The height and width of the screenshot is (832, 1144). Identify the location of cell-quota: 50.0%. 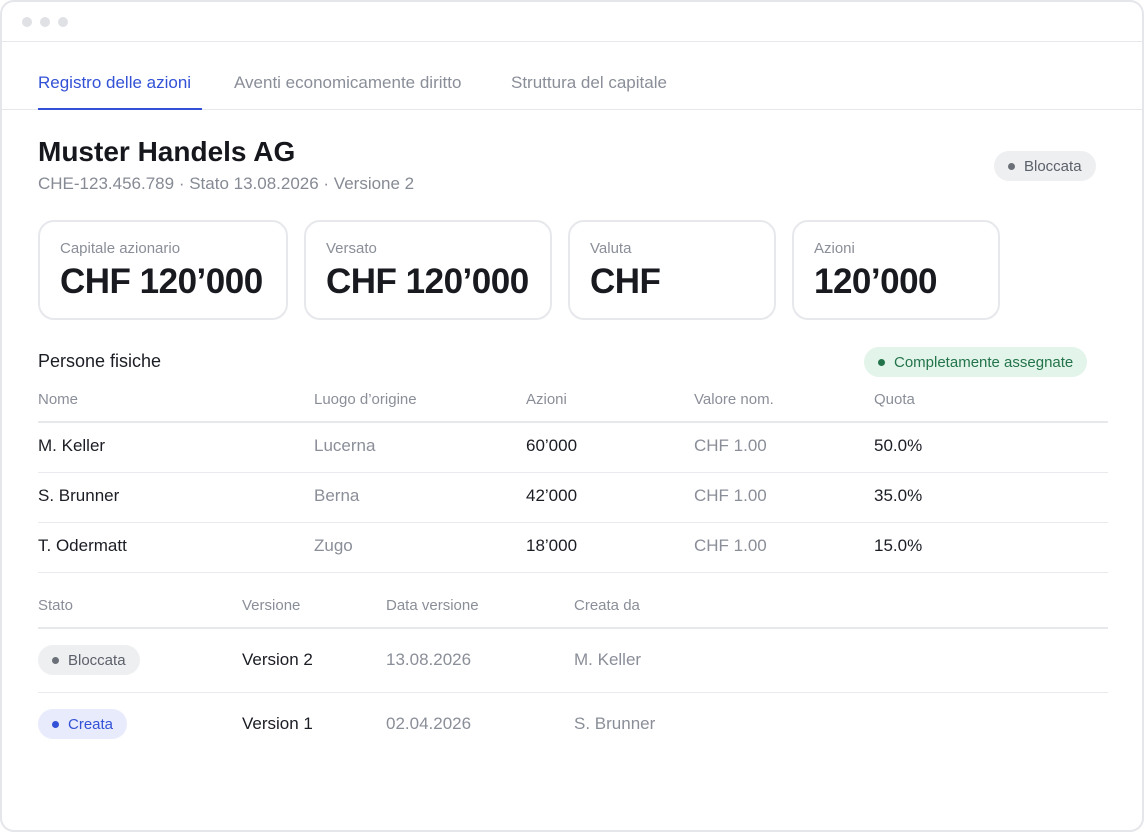
(898, 445).